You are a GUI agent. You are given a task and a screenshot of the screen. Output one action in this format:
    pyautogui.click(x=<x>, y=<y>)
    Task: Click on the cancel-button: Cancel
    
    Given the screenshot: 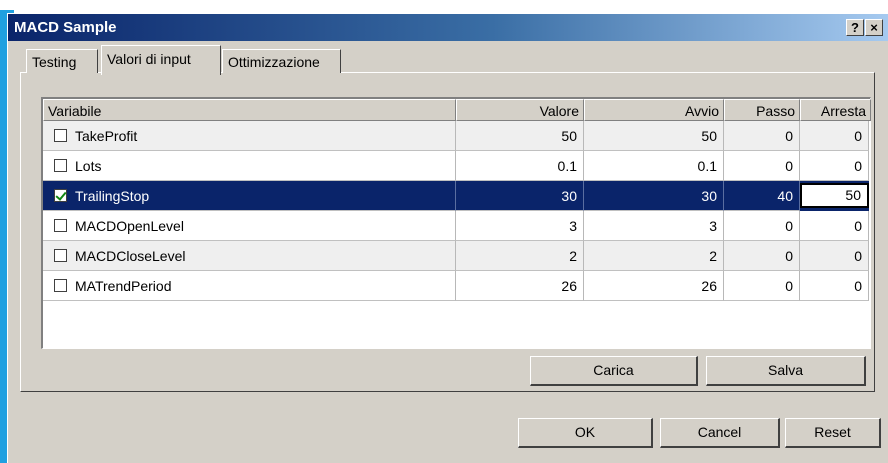 What is the action you would take?
    pyautogui.click(x=720, y=433)
    